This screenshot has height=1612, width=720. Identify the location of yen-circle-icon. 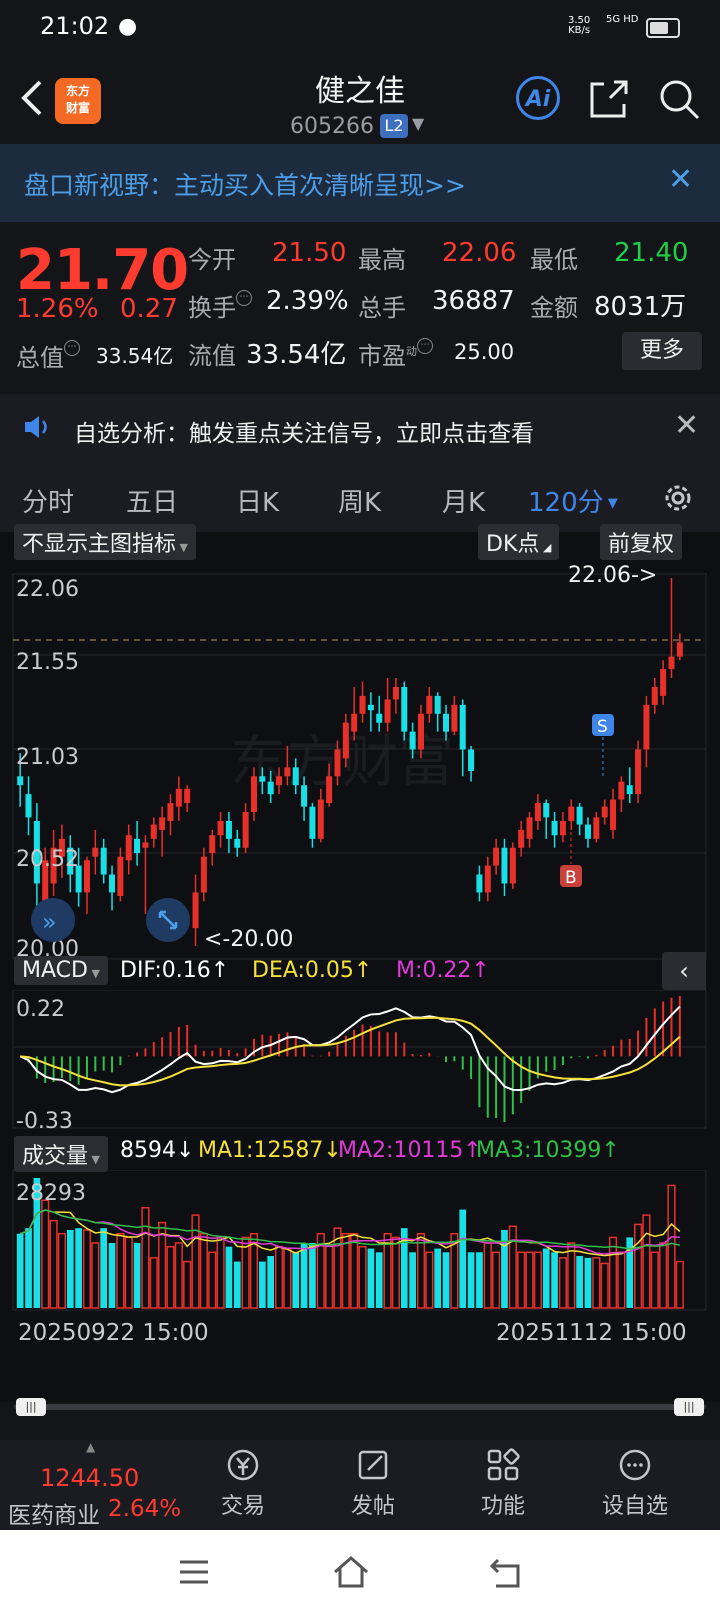
(243, 1465).